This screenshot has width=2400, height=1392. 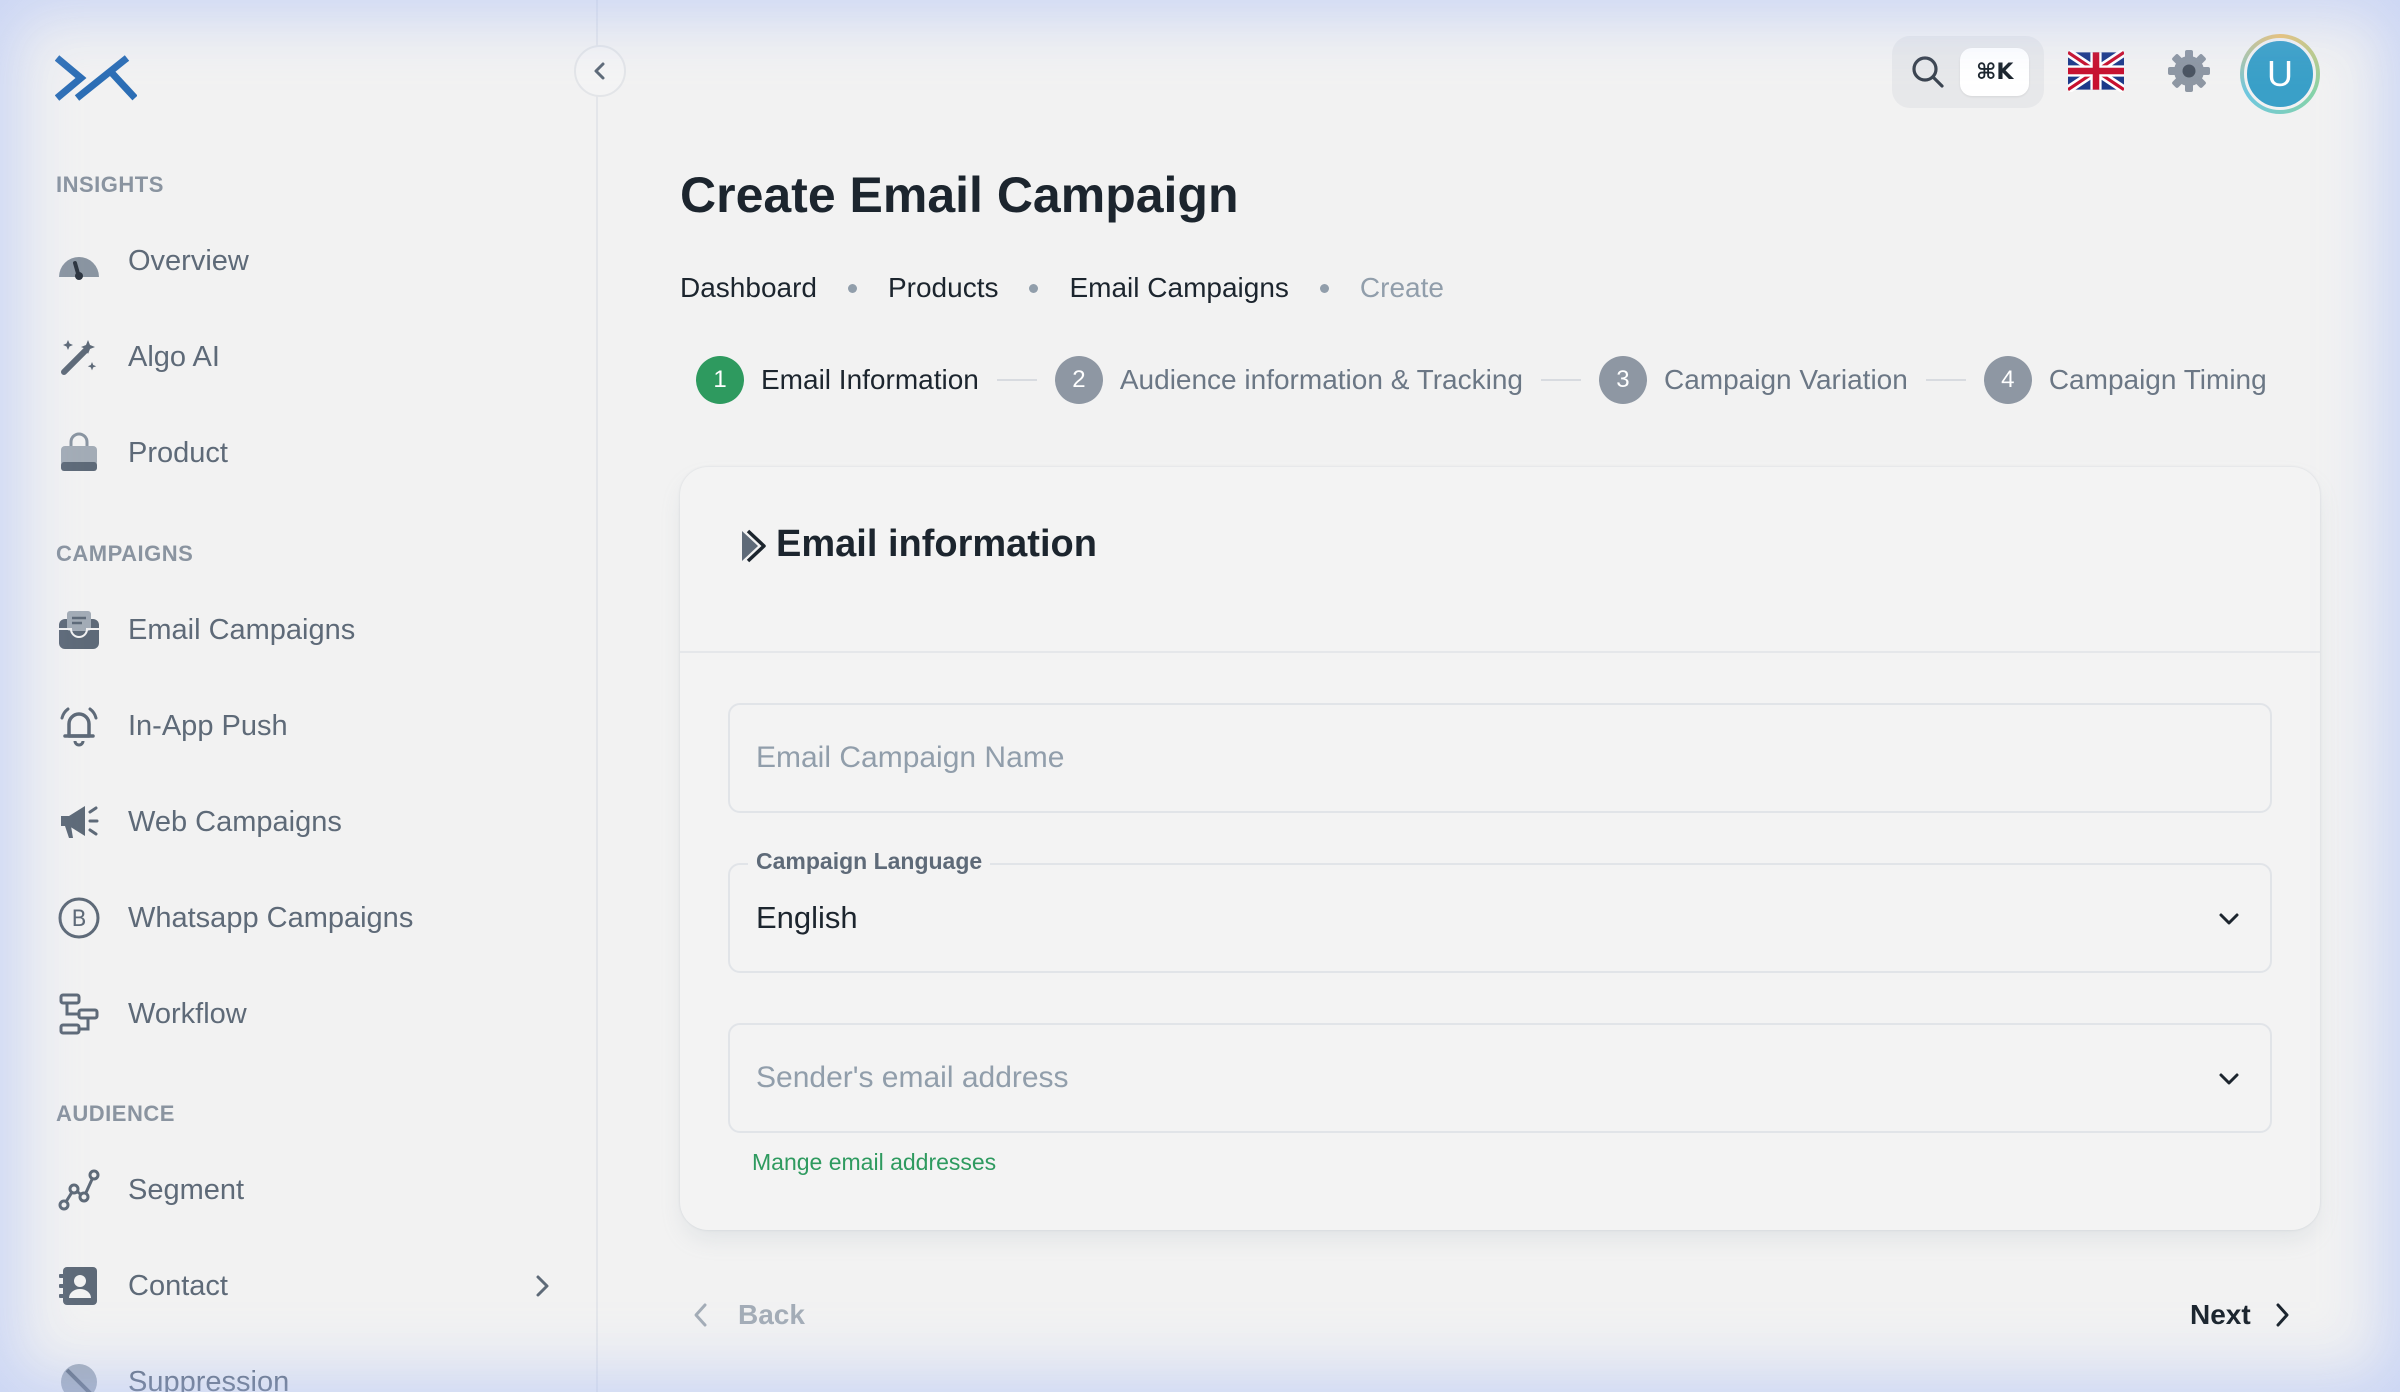 What do you see at coordinates (2096, 71) in the screenshot?
I see `uk-flag-icon` at bounding box center [2096, 71].